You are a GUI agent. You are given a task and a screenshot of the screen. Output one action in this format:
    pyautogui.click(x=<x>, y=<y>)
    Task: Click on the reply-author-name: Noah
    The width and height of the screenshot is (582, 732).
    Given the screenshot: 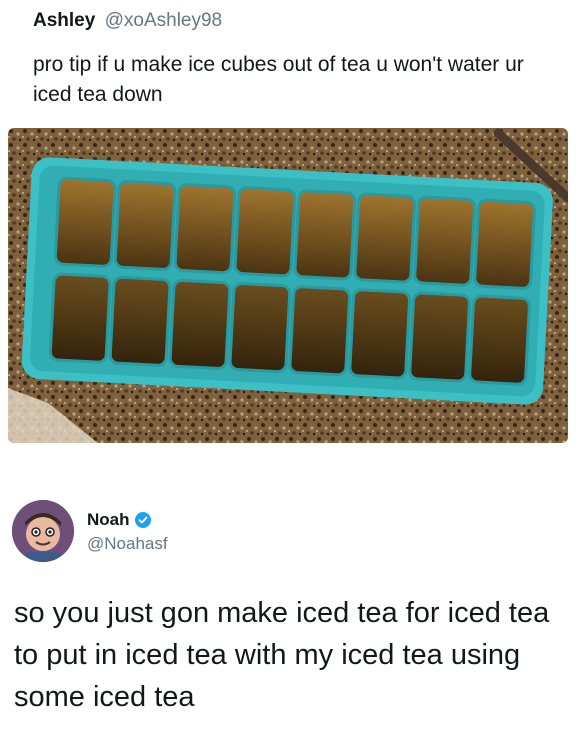 What is the action you would take?
    pyautogui.click(x=119, y=520)
    